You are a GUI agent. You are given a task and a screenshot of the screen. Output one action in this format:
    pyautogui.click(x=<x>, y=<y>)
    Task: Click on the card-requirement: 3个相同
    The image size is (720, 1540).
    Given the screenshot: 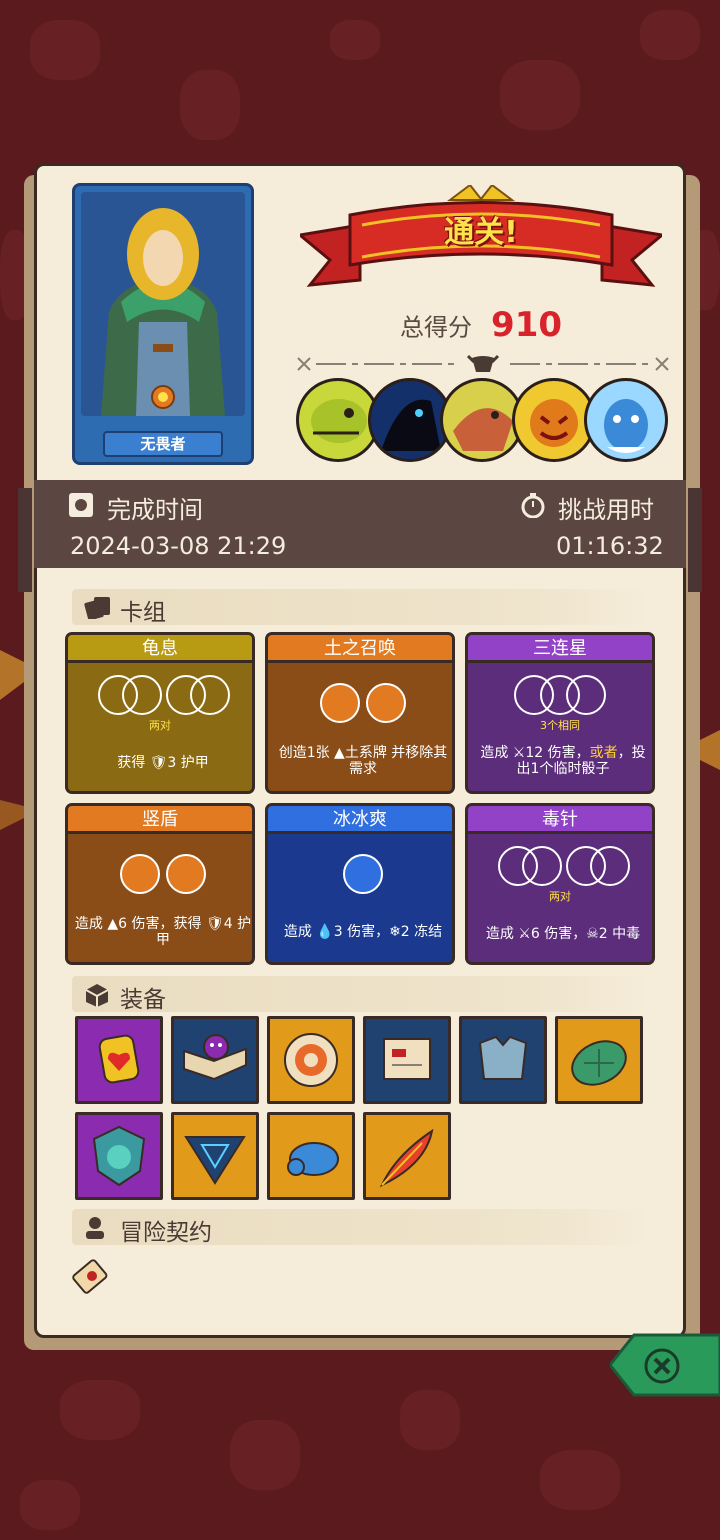 What is the action you would take?
    pyautogui.click(x=560, y=725)
    